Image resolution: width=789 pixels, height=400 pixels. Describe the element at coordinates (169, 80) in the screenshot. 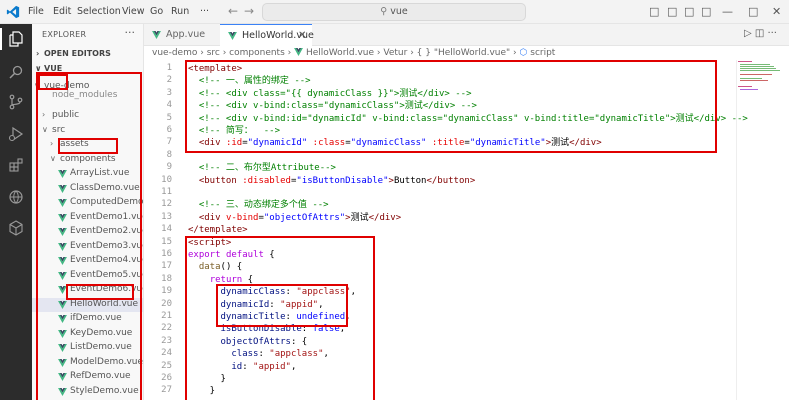

I see `line-number: 2` at that location.